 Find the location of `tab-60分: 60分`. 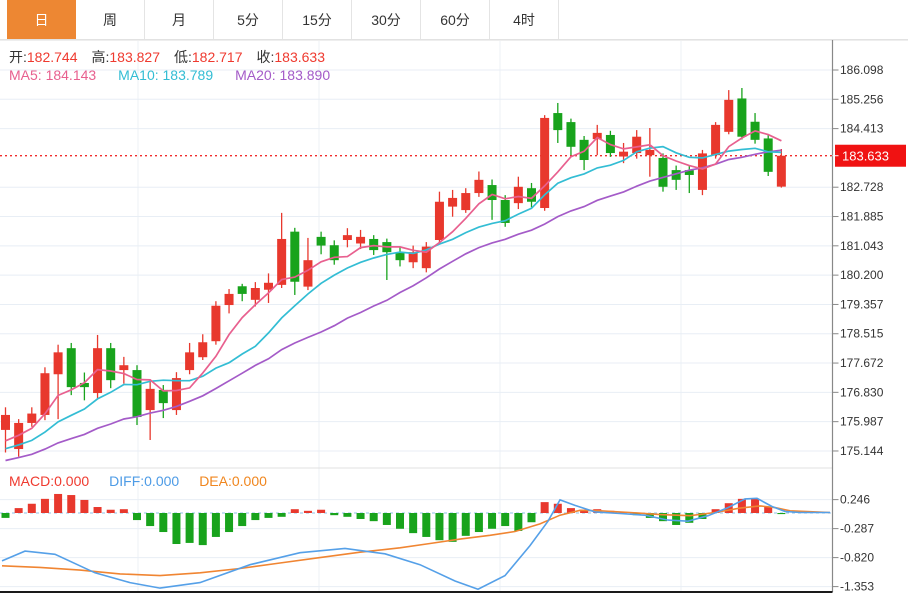

tab-60分: 60分 is located at coordinates (455, 19).